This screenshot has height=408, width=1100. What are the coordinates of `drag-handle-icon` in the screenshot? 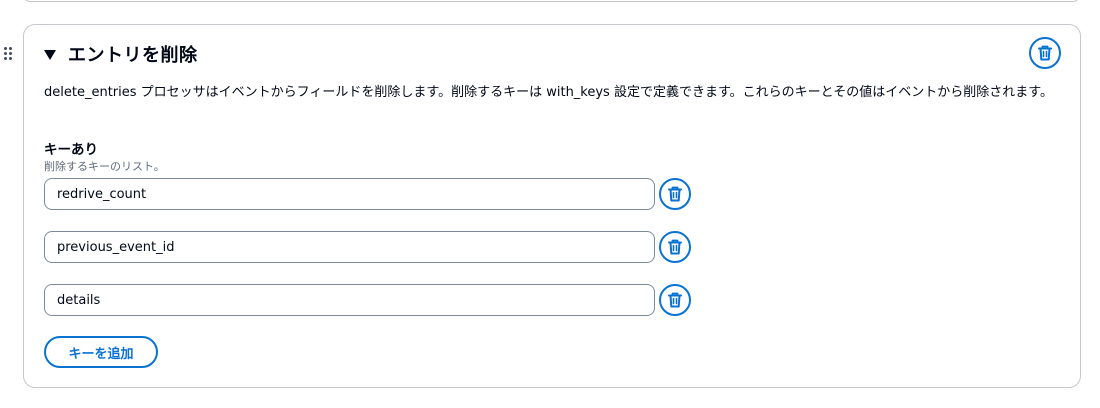 It's located at (8, 54).